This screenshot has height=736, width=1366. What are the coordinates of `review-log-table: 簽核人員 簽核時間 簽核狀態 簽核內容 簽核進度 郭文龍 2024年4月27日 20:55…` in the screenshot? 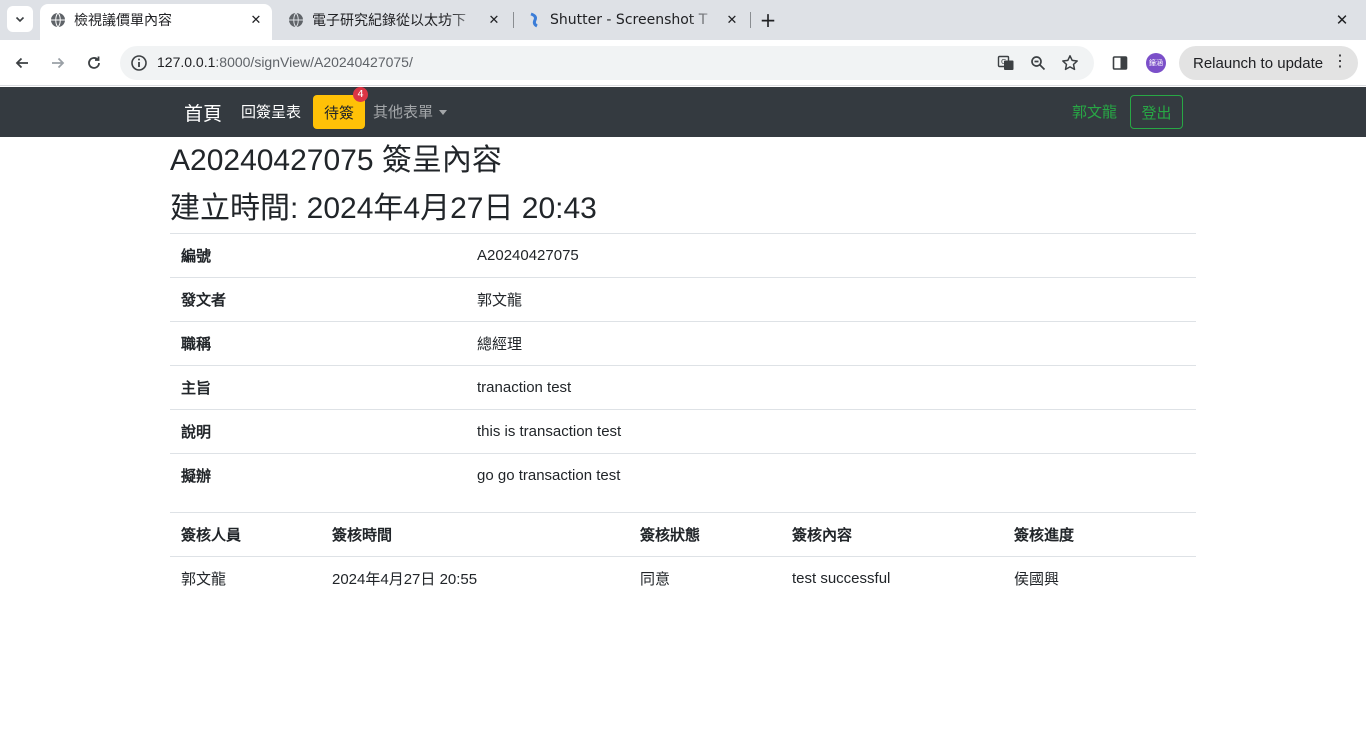 It's located at (683, 556).